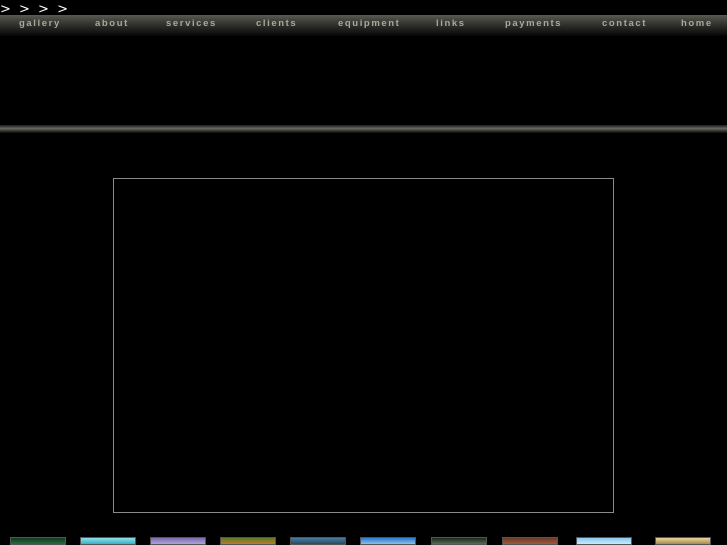 Image resolution: width=727 pixels, height=545 pixels. I want to click on thumbnail-red-rocks, so click(530, 541).